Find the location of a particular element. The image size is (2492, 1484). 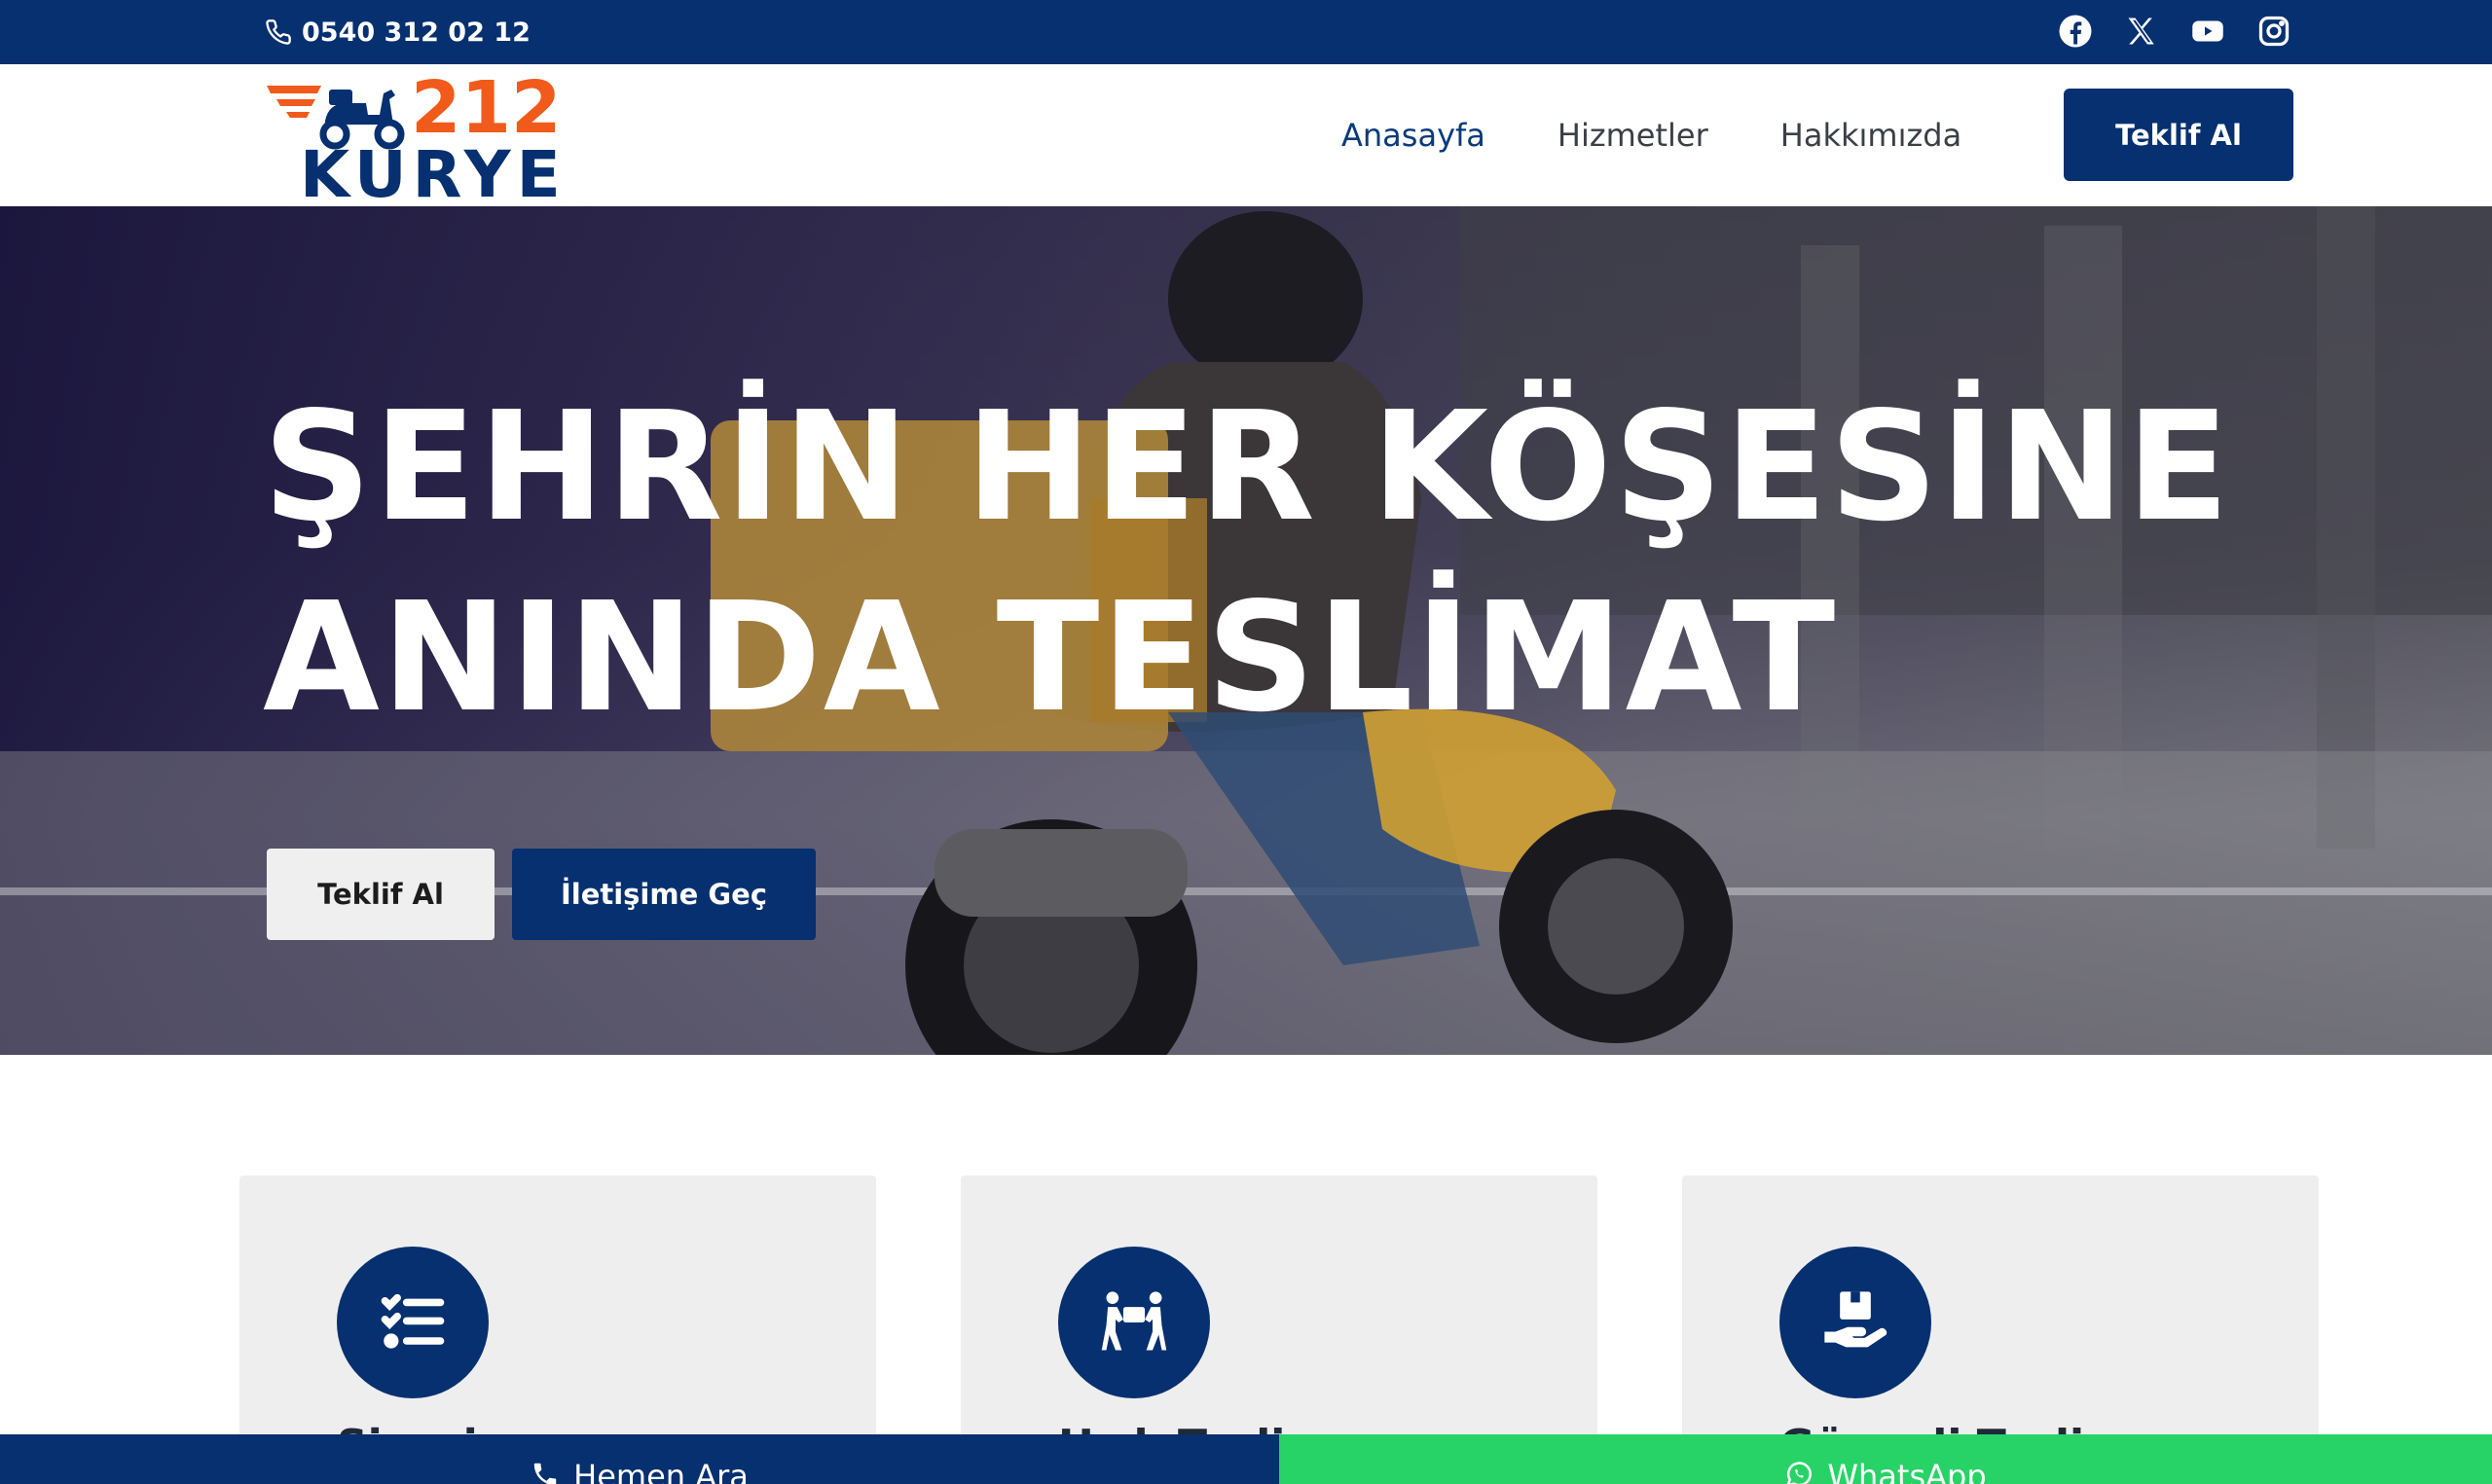

main-nav: Anasayfa Hizmetler Hakkımızda is located at coordinates (1651, 135).